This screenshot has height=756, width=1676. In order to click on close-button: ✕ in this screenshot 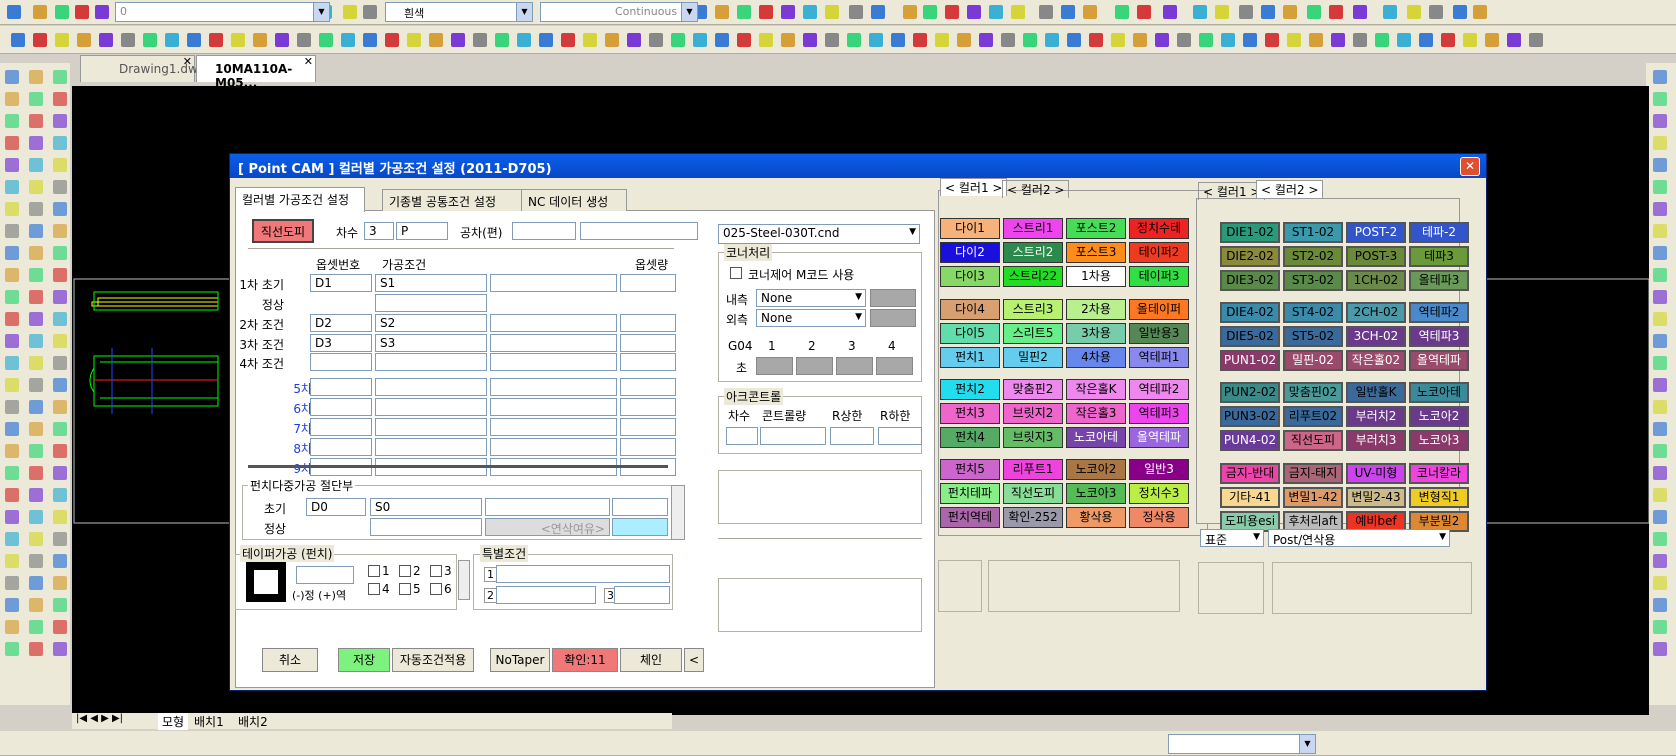, I will do `click(1470, 166)`.